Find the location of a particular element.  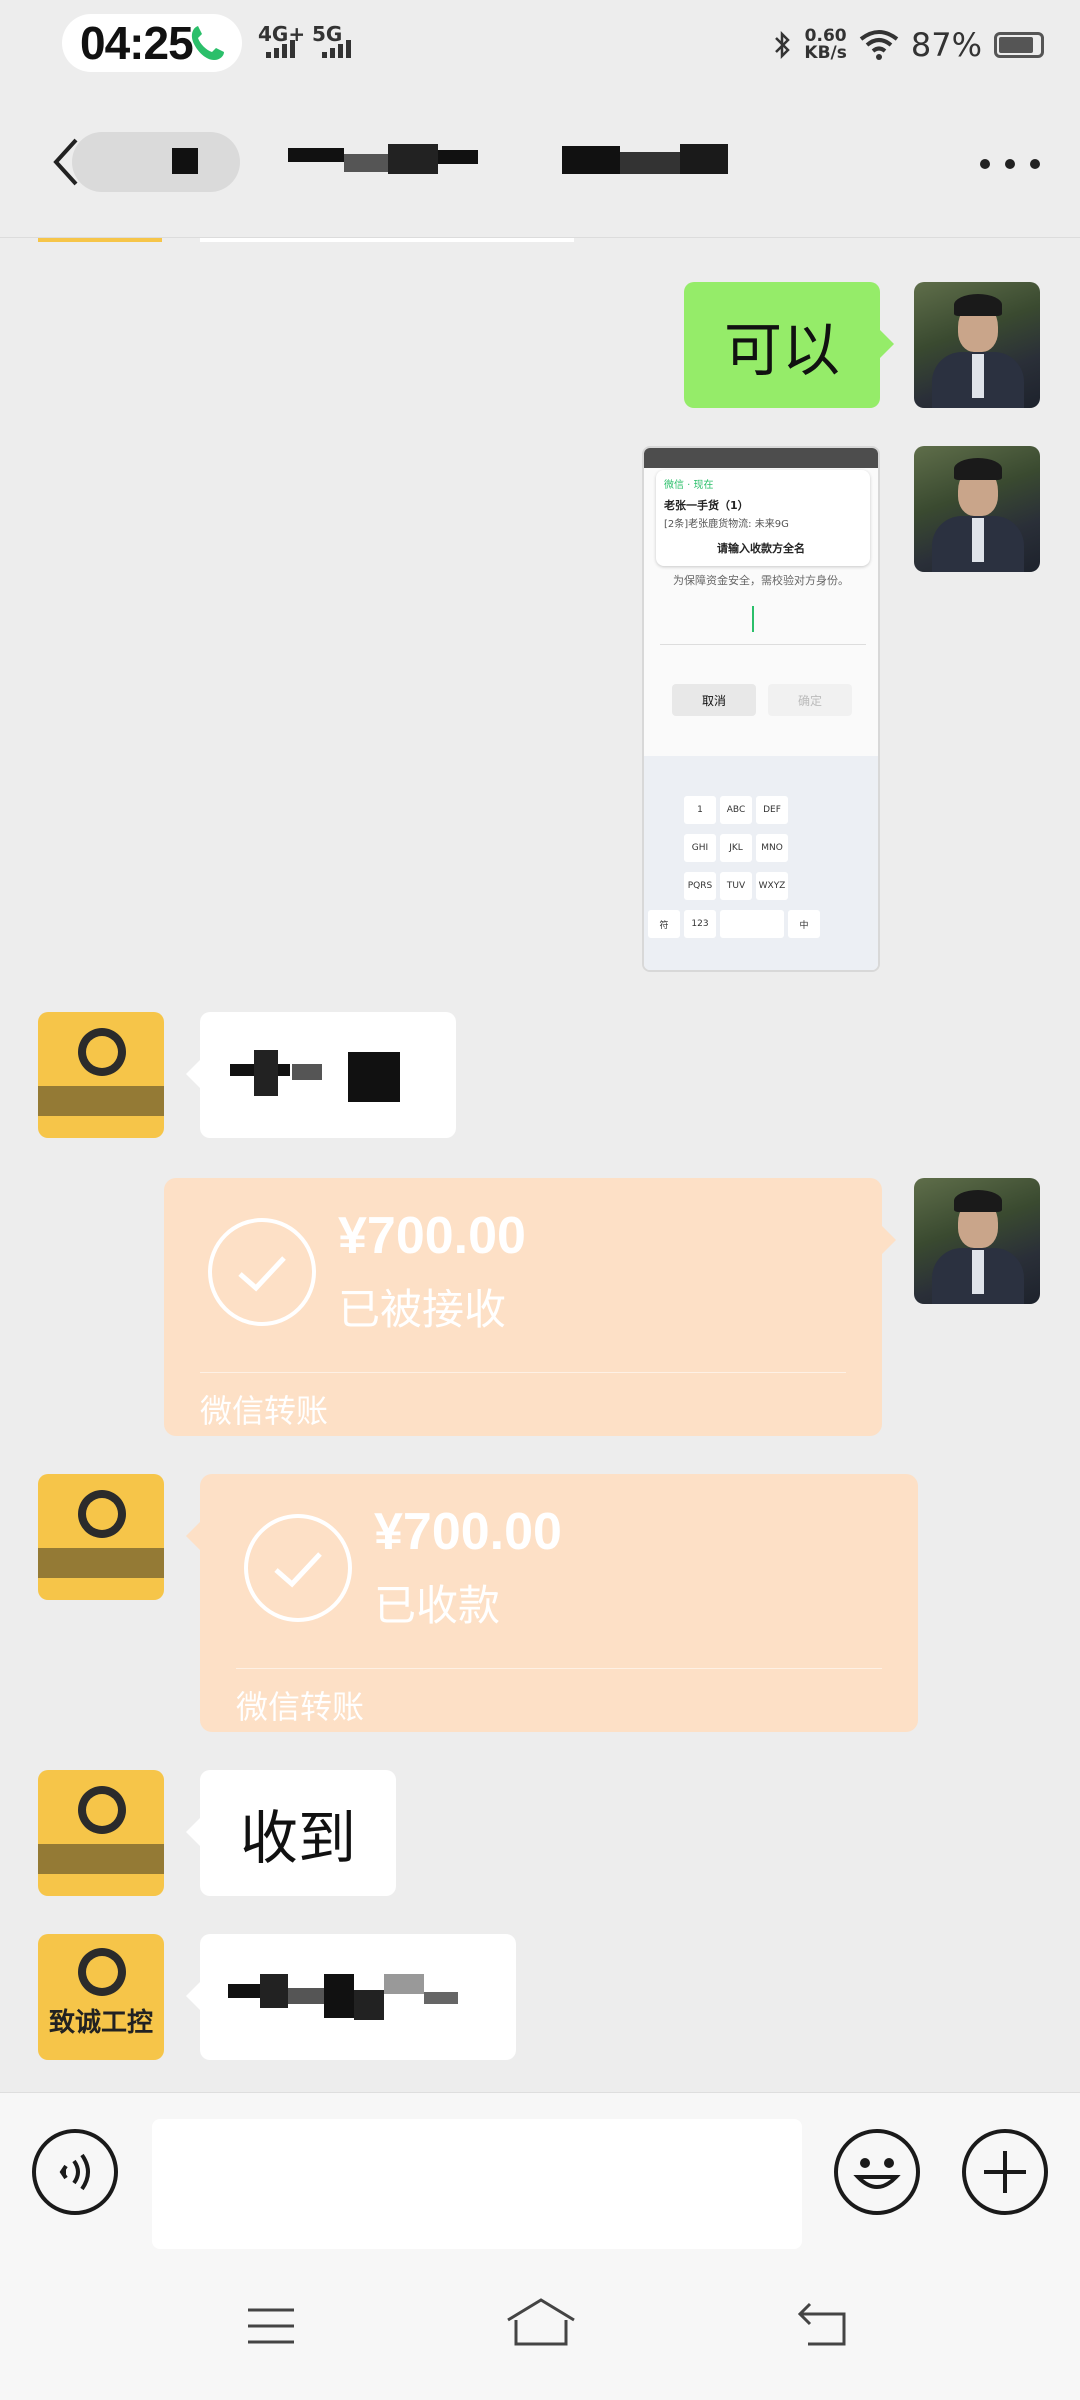

system-nav-bar is located at coordinates (540, 2328).